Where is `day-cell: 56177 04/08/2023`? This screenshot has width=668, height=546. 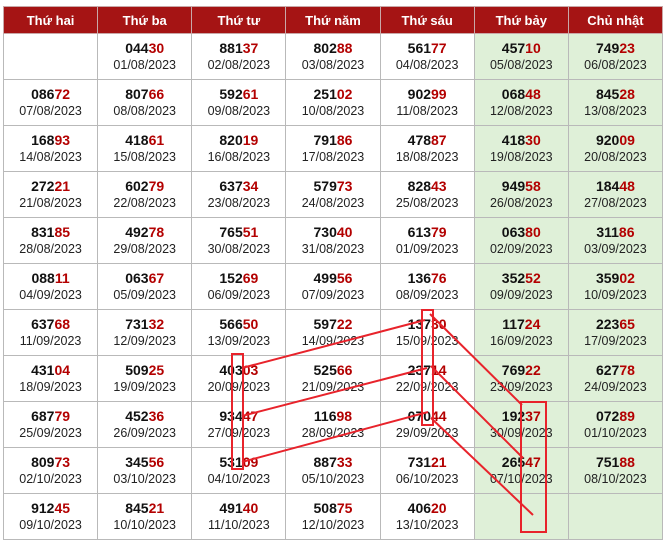 day-cell: 56177 04/08/2023 is located at coordinates (427, 56).